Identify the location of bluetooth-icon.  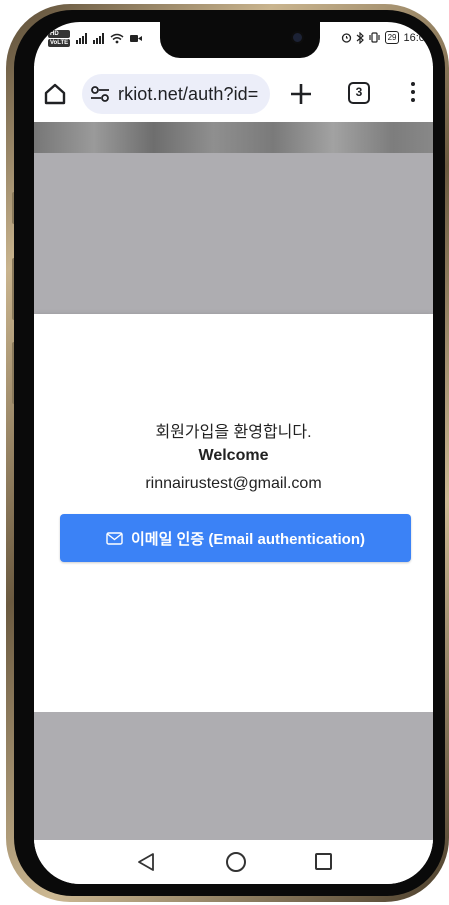
(360, 37).